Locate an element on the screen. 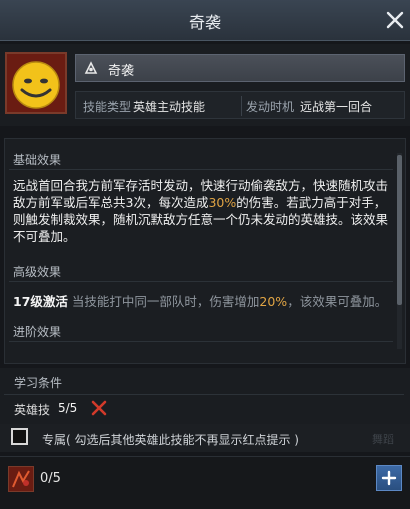 The image size is (410, 509). skill-name-bar: 奇袭 is located at coordinates (240, 68).